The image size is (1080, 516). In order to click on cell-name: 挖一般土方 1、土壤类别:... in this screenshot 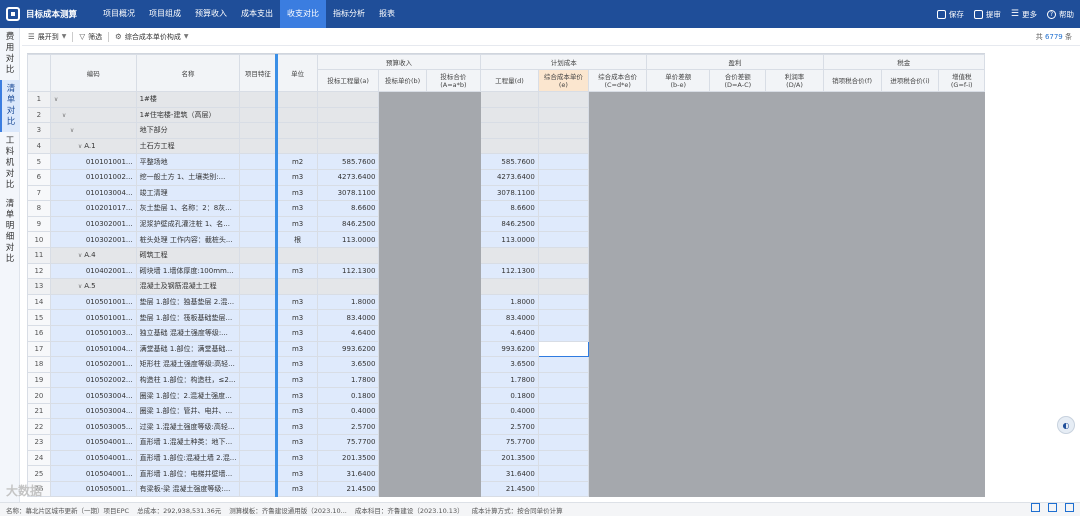, I will do `click(188, 177)`.